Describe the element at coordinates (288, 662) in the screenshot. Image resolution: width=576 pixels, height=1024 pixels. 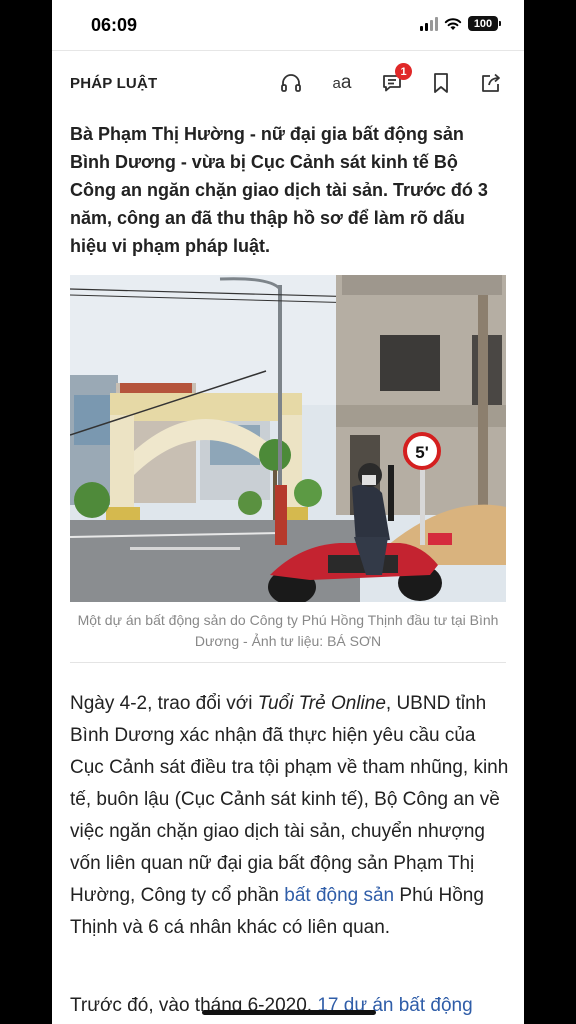
I see `caption-divider` at that location.